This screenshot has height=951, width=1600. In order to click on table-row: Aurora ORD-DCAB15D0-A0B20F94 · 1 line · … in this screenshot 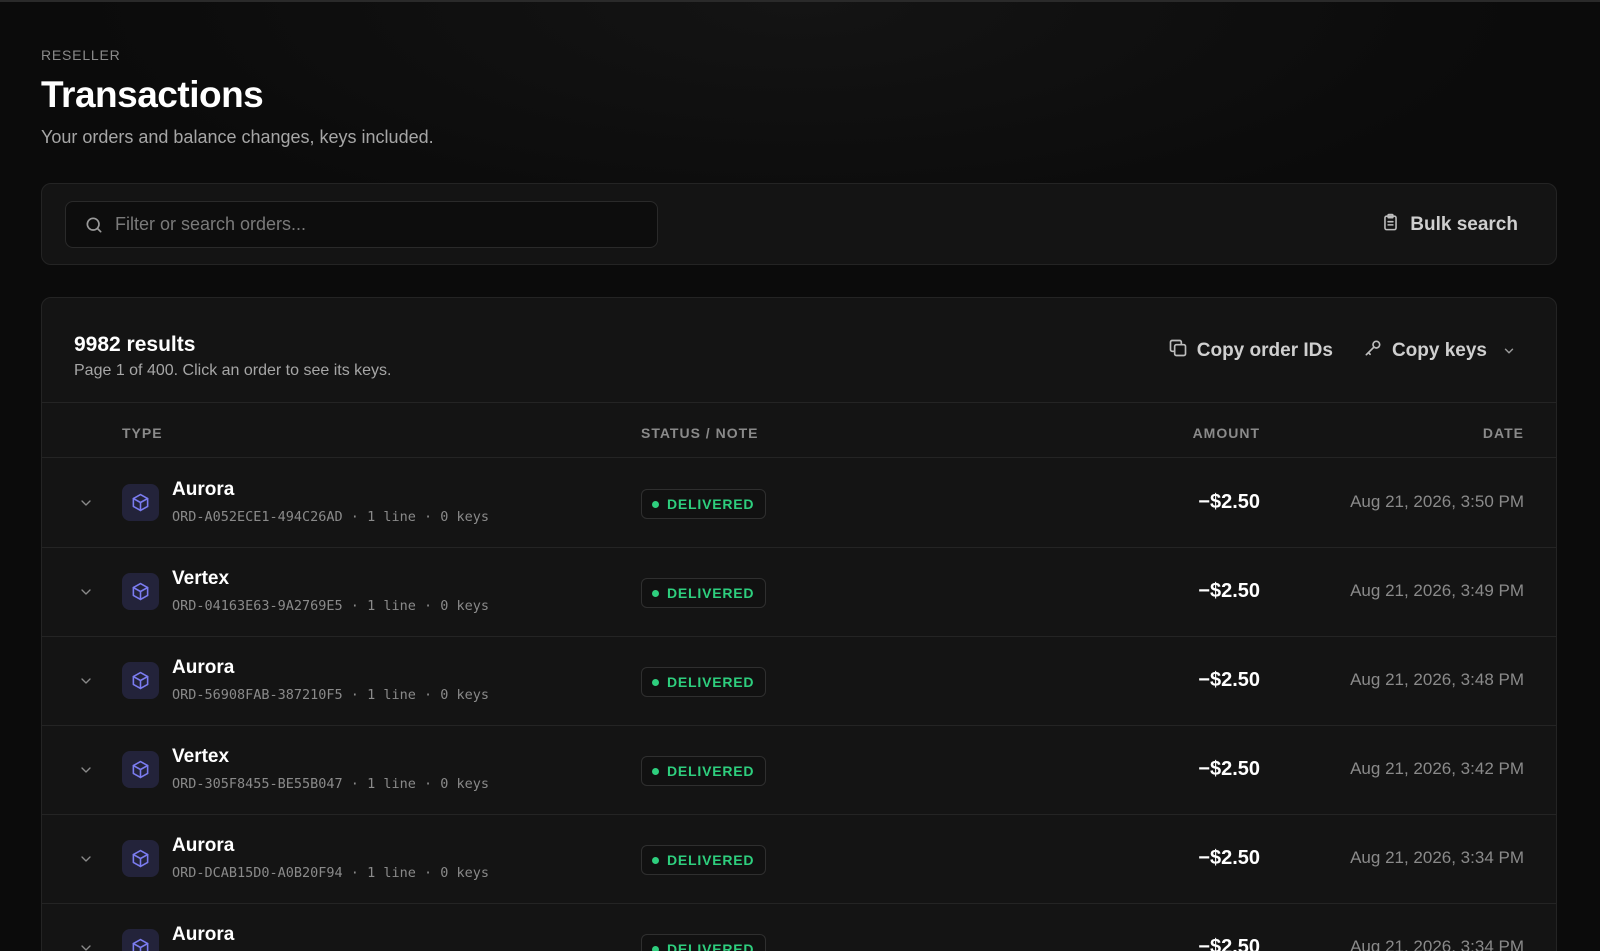, I will do `click(799, 859)`.